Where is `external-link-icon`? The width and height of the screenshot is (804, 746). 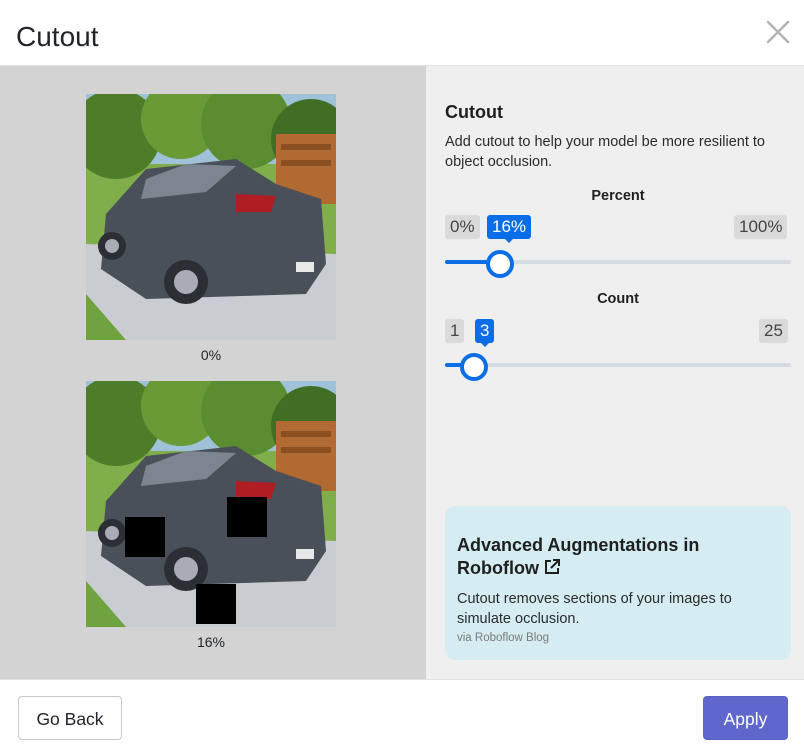
external-link-icon is located at coordinates (552, 570).